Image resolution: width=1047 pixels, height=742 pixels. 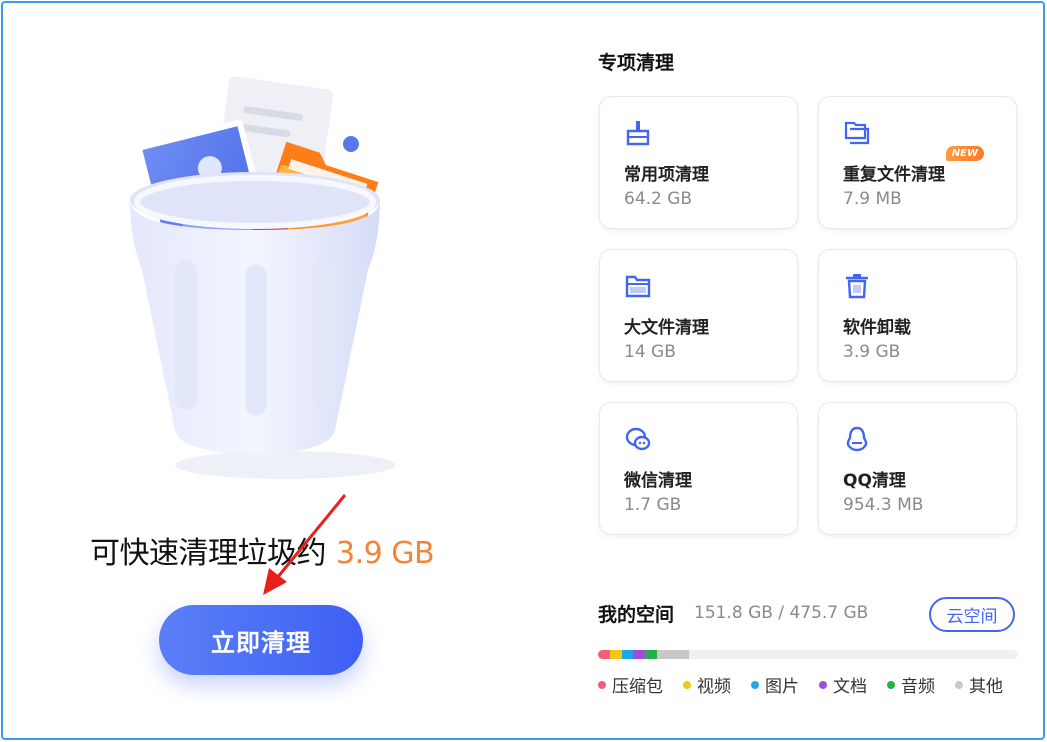 What do you see at coordinates (808, 654) in the screenshot?
I see `storage-usage-bar` at bounding box center [808, 654].